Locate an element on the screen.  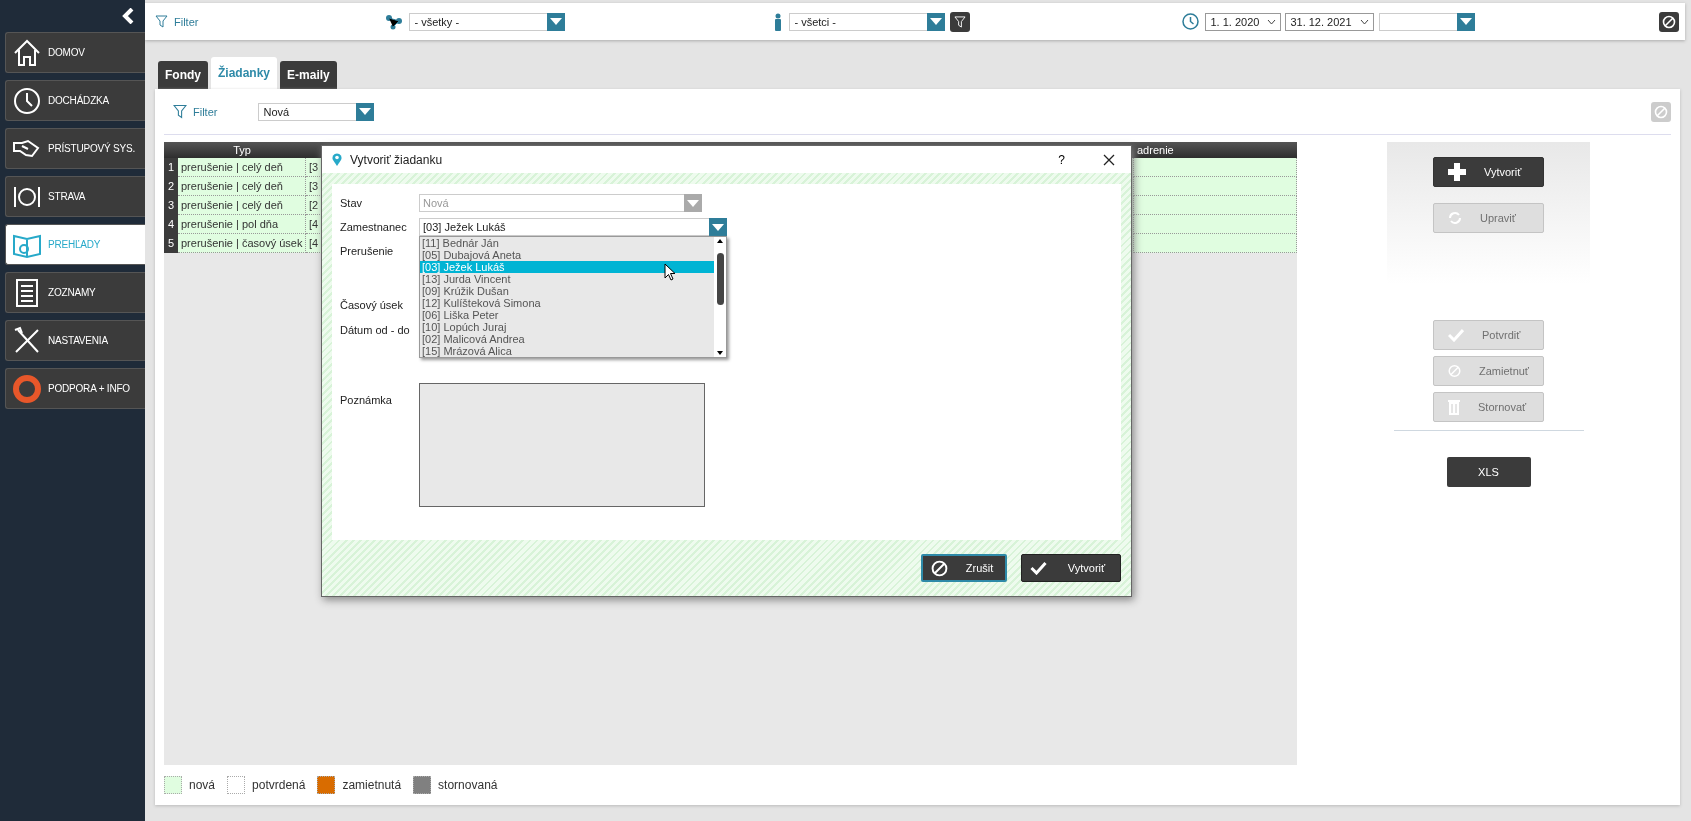
cancel-button: Zrušit is located at coordinates (964, 568).